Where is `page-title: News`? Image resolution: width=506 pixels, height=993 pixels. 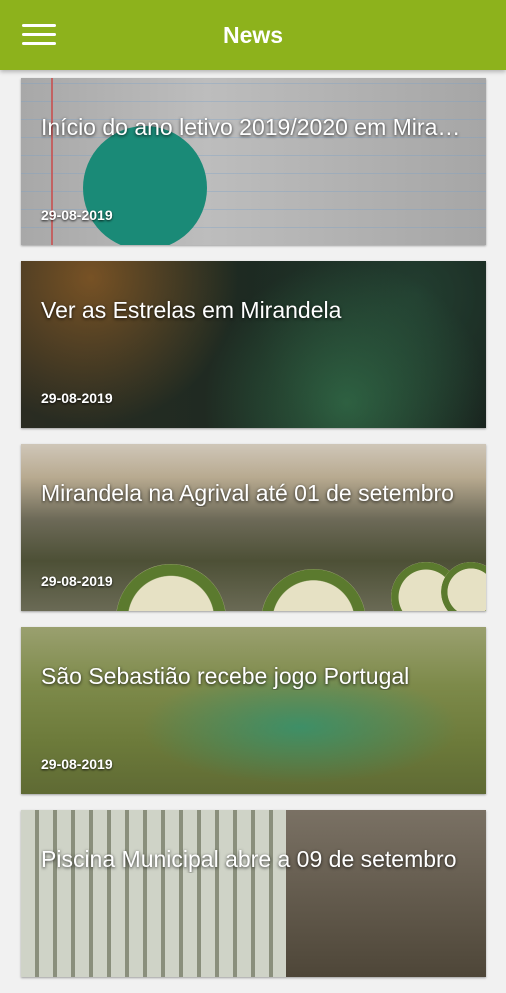
page-title: News is located at coordinates (253, 35).